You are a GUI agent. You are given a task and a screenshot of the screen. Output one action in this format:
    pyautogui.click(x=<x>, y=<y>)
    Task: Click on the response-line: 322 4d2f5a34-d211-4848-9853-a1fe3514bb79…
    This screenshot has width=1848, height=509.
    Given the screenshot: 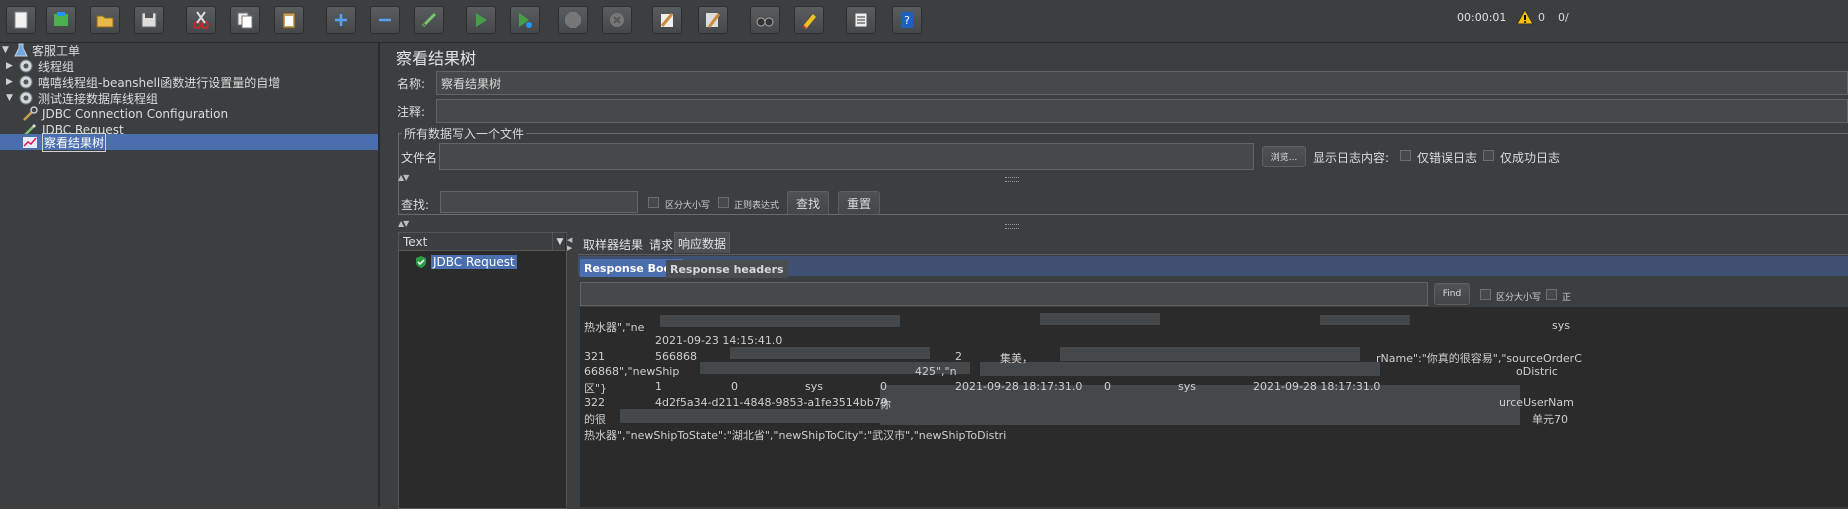 What is the action you would take?
    pyautogui.click(x=1079, y=403)
    